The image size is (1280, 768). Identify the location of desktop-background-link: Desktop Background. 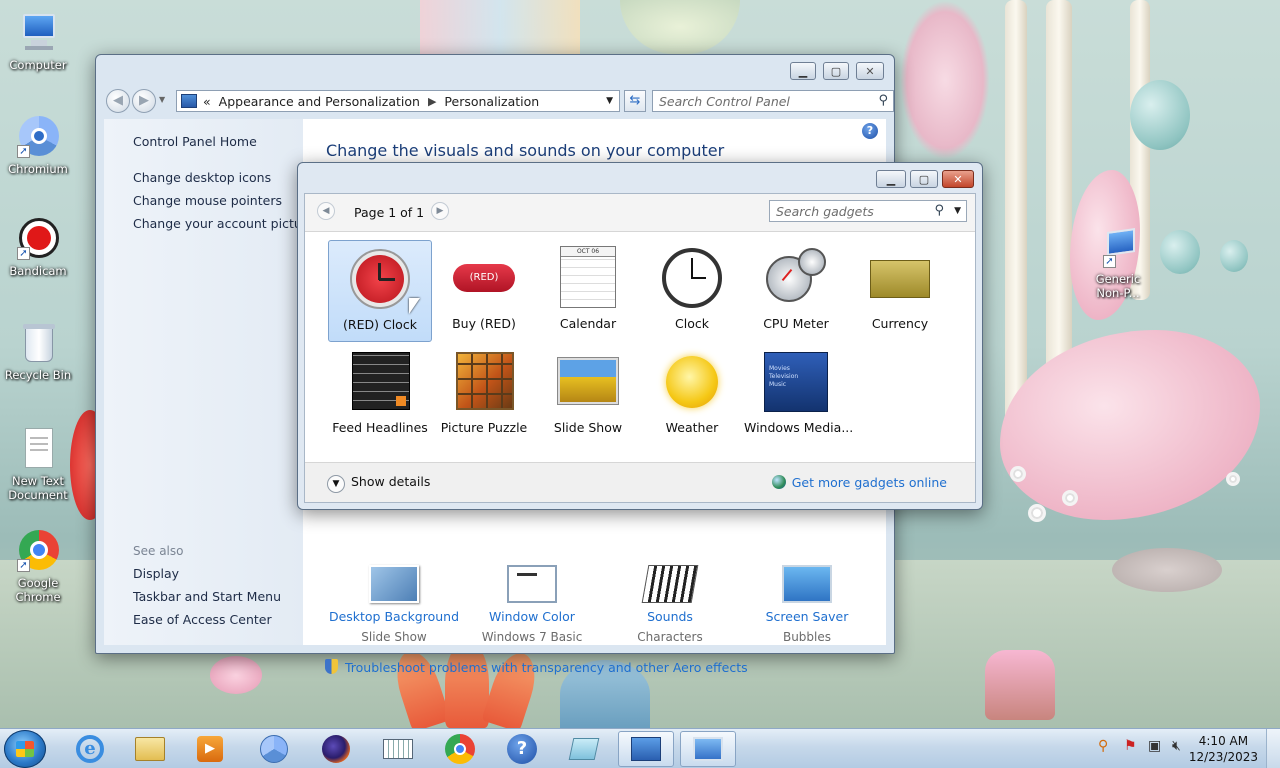
(394, 616).